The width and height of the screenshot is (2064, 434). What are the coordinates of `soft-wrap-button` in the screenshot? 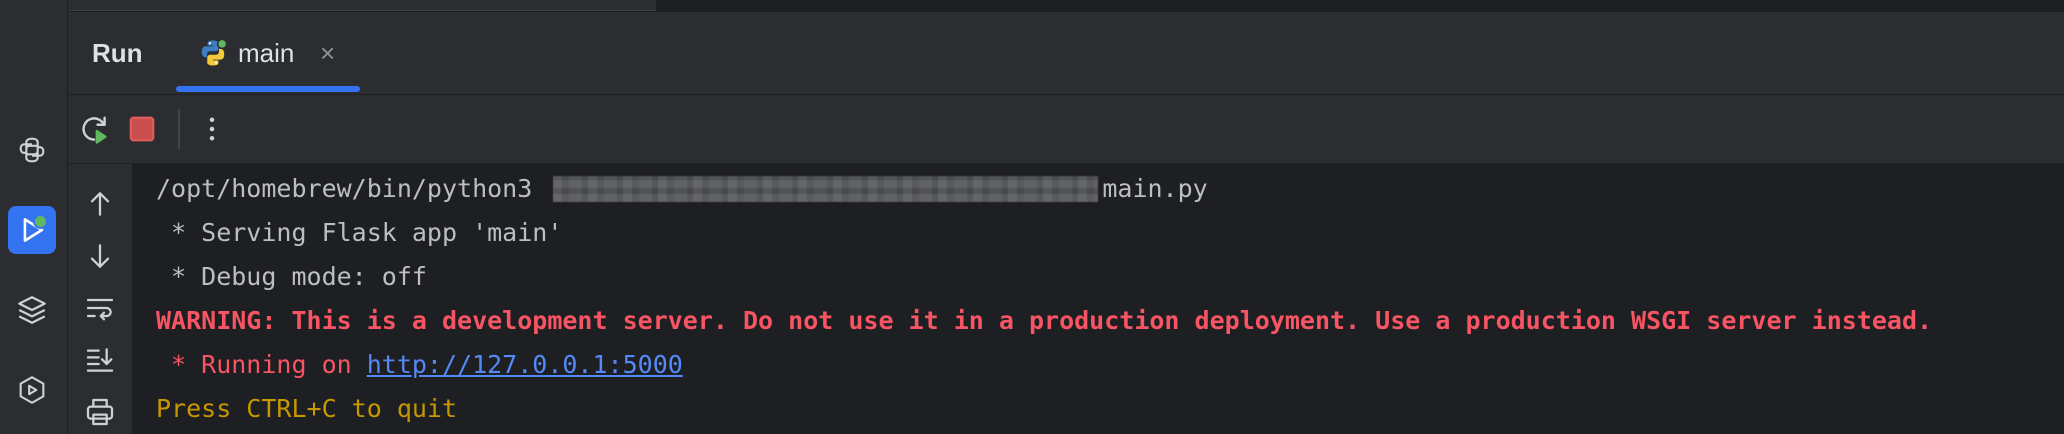 It's located at (100, 308).